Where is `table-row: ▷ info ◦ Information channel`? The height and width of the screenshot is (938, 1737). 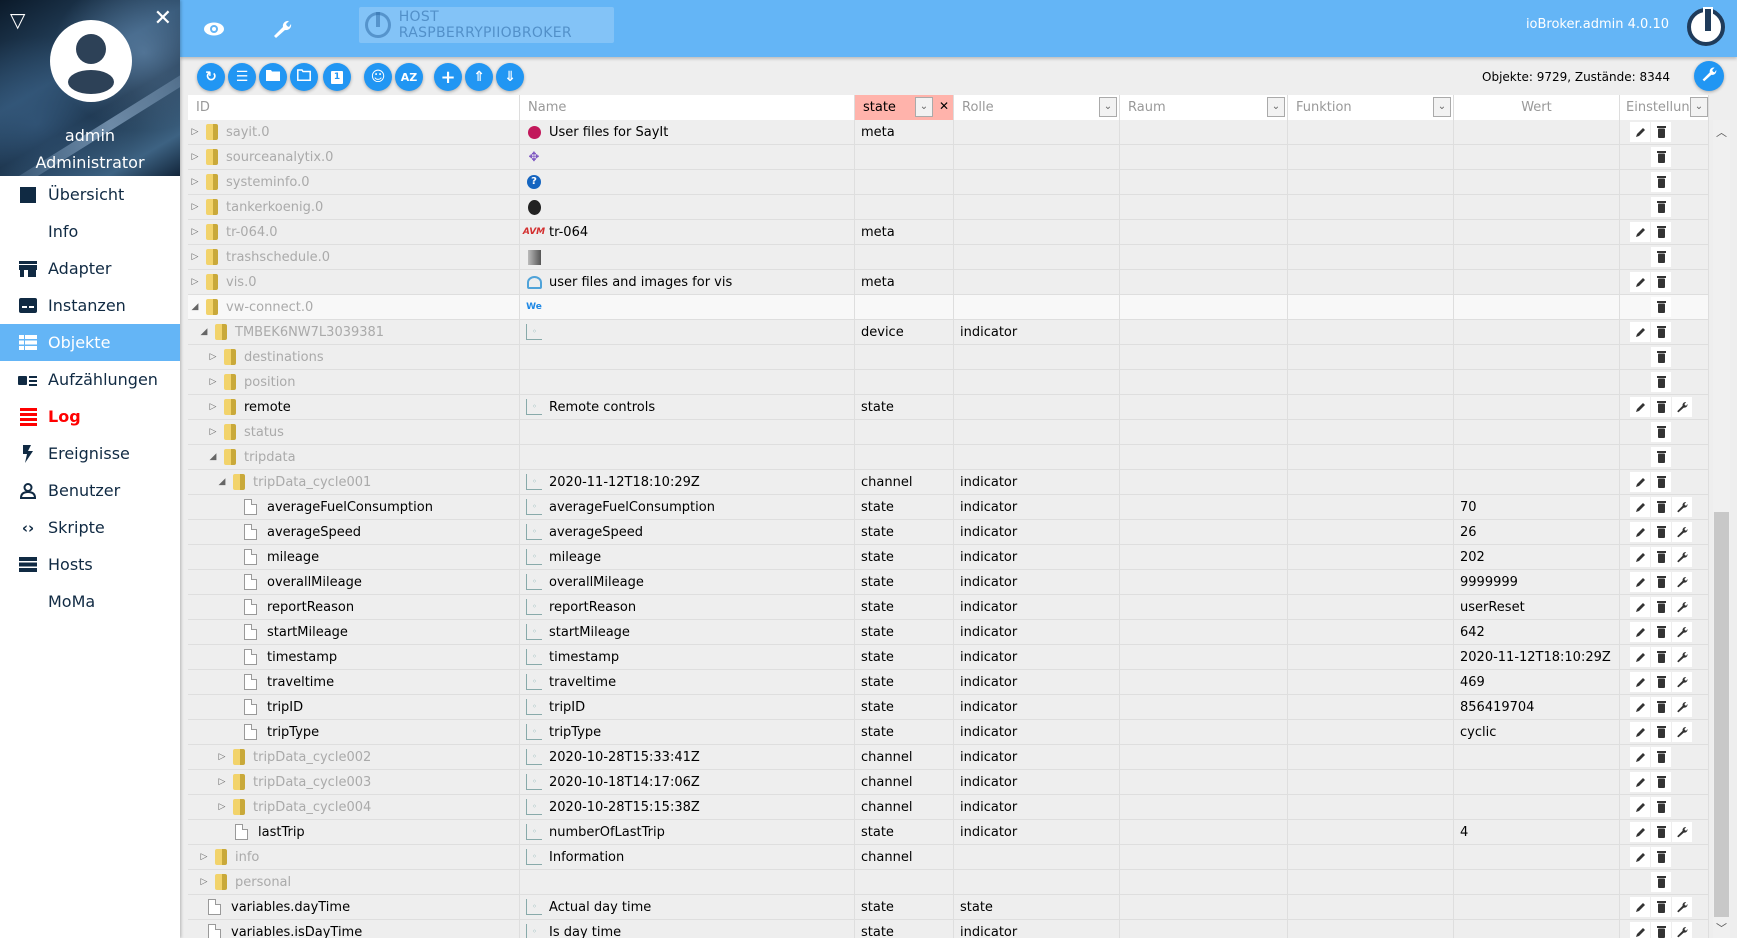
table-row: ▷ info ◦ Information channel is located at coordinates (948, 857).